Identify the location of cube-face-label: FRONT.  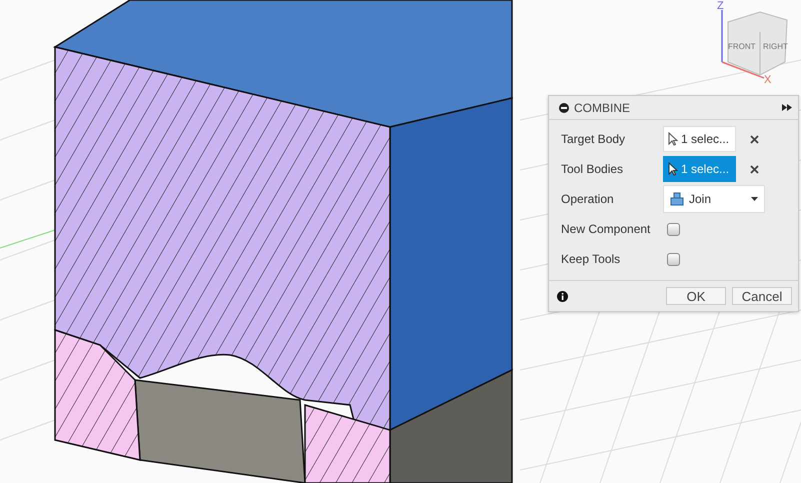
(742, 46).